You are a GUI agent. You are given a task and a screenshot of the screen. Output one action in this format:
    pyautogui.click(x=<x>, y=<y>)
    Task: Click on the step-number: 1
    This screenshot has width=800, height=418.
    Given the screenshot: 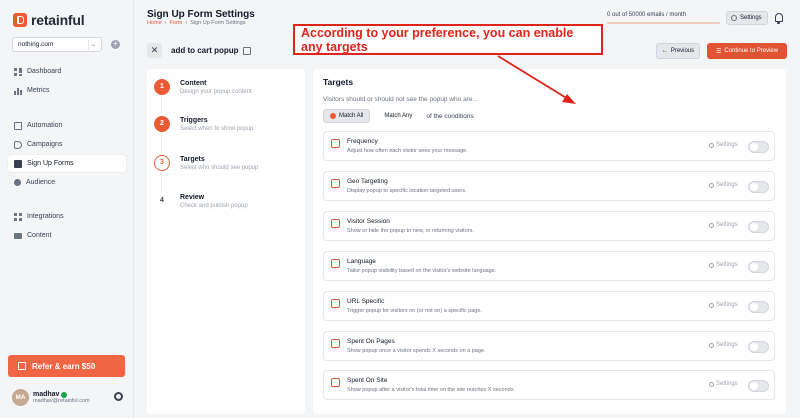 What is the action you would take?
    pyautogui.click(x=162, y=87)
    